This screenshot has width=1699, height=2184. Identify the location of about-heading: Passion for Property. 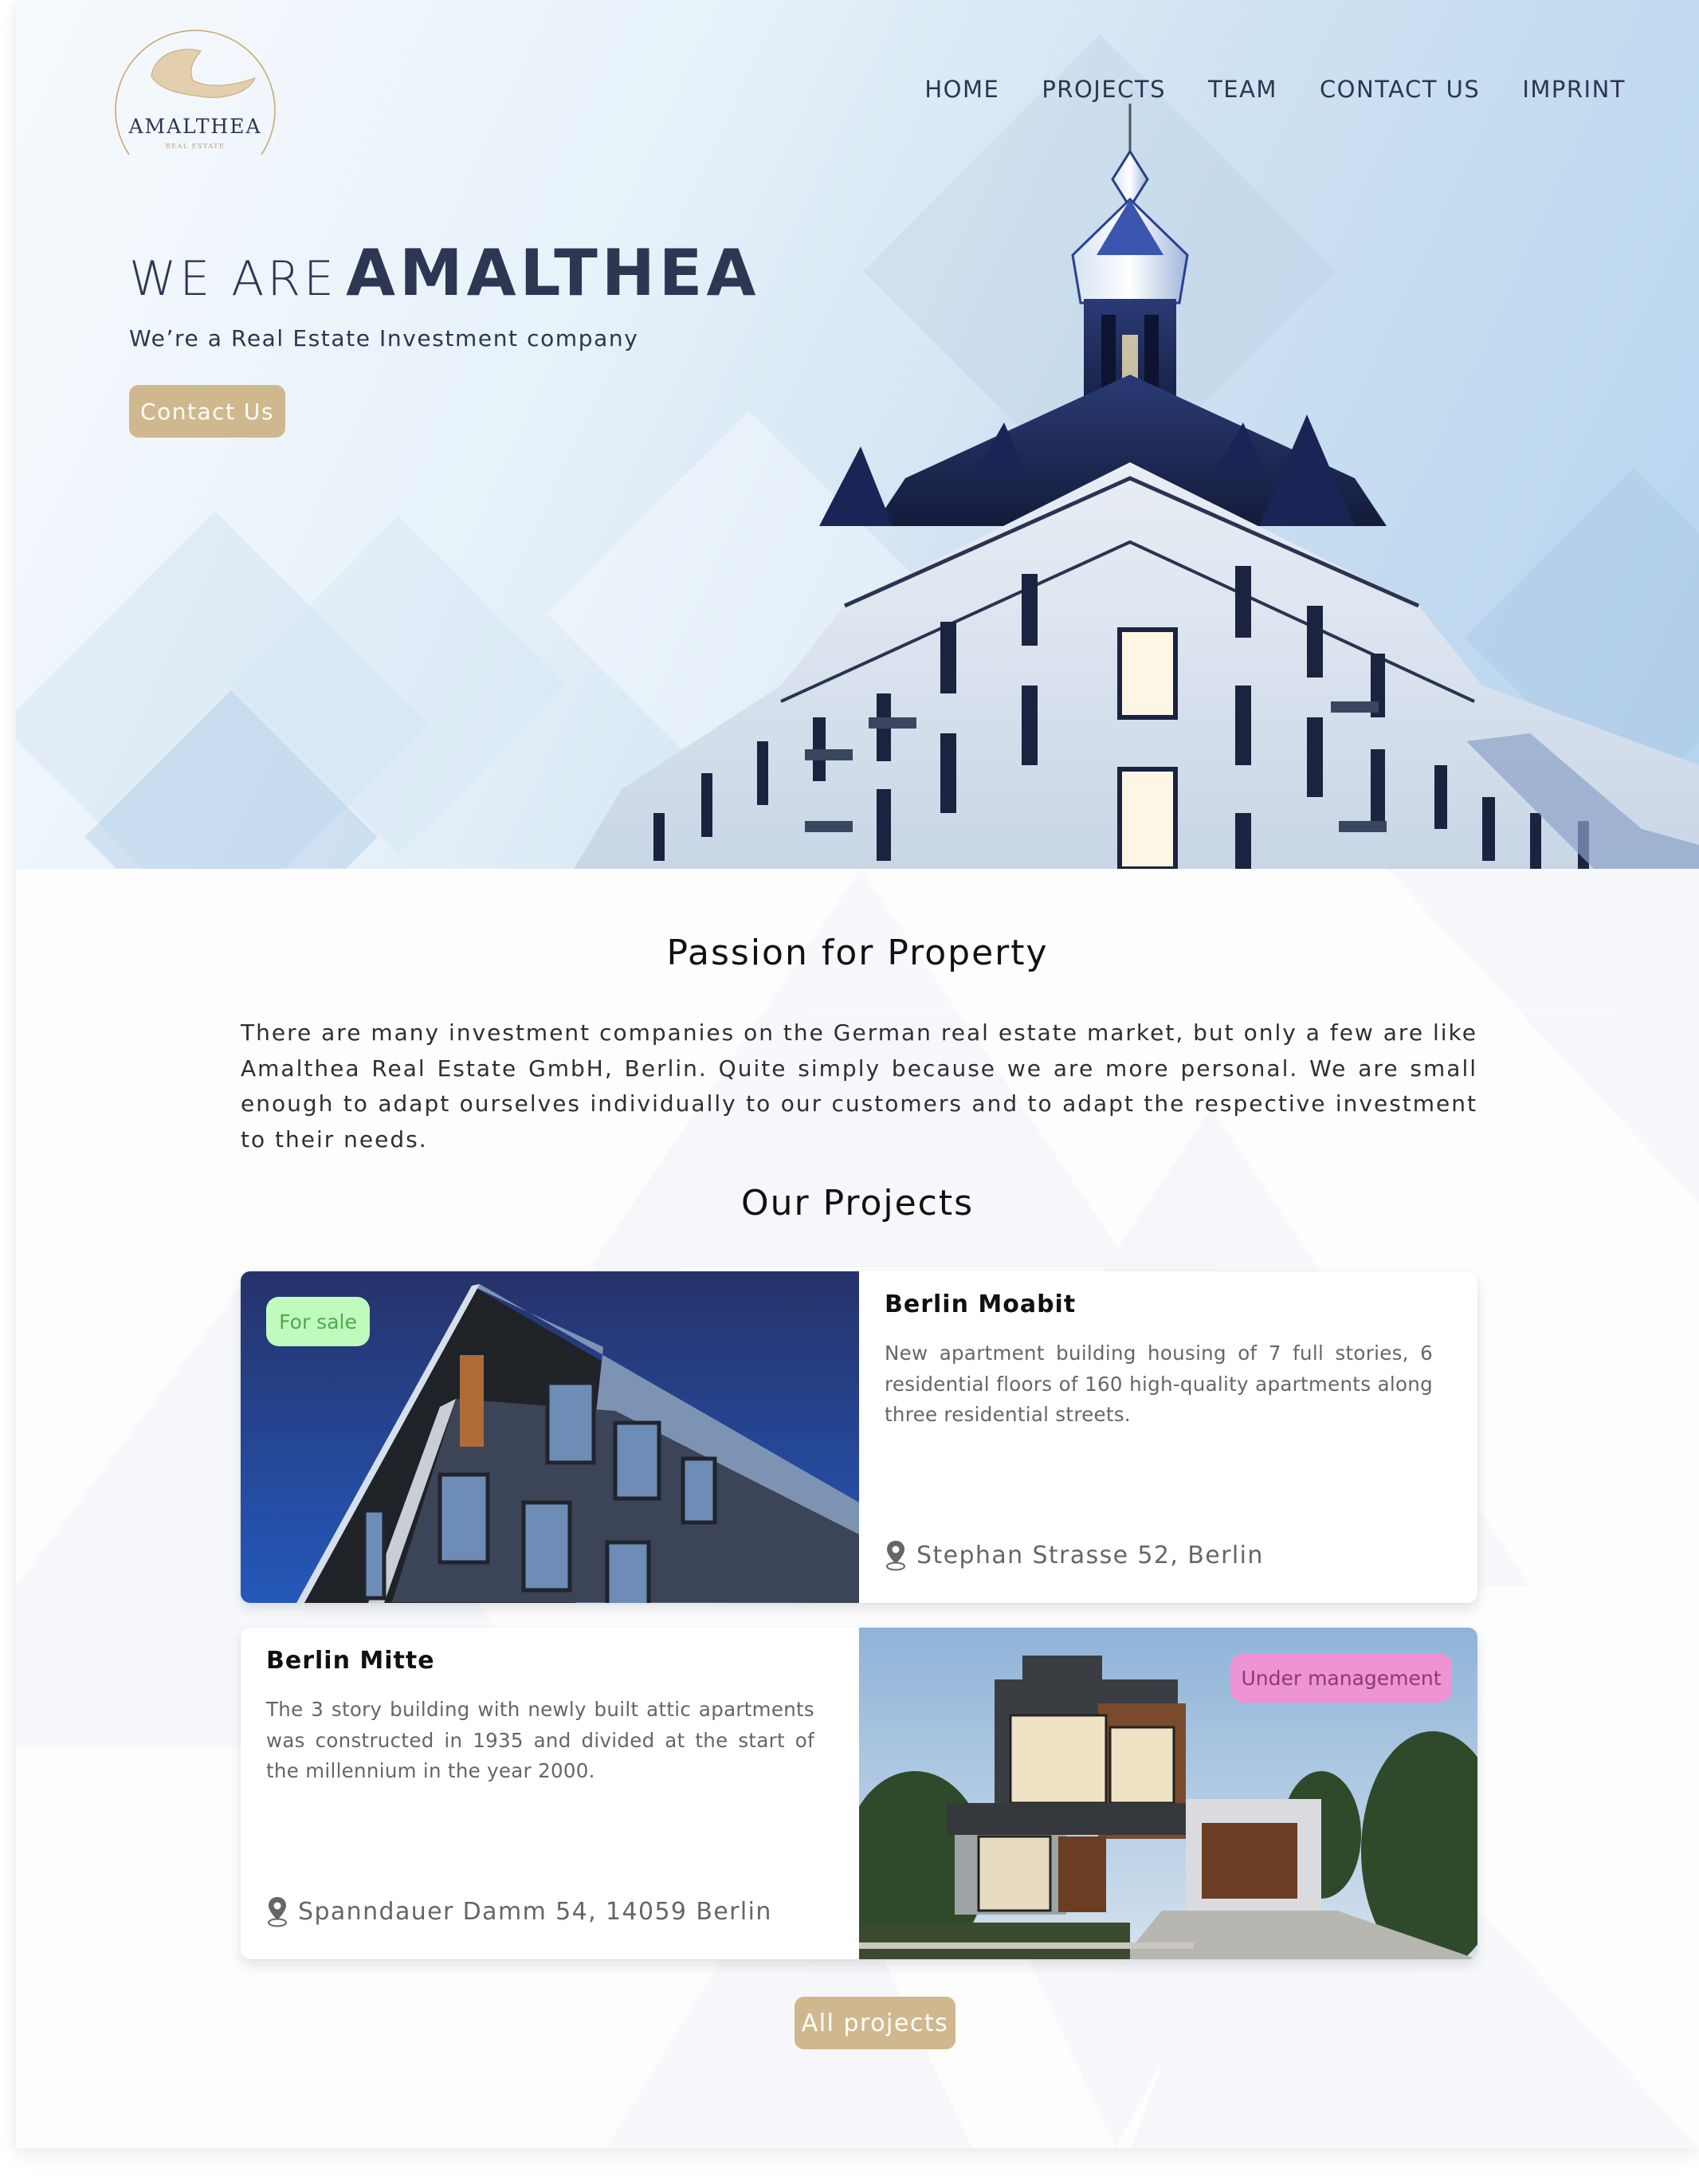
(857, 953).